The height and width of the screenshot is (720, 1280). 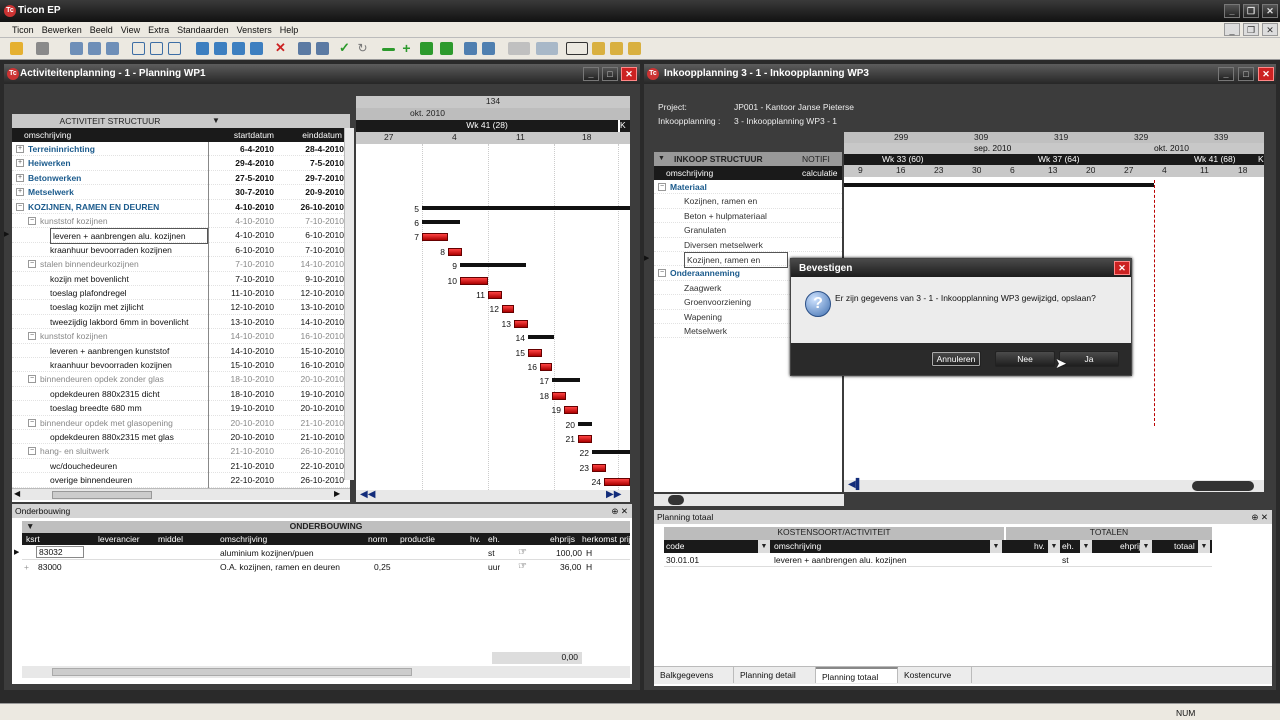 I want to click on copy-icon, so click(x=94, y=48).